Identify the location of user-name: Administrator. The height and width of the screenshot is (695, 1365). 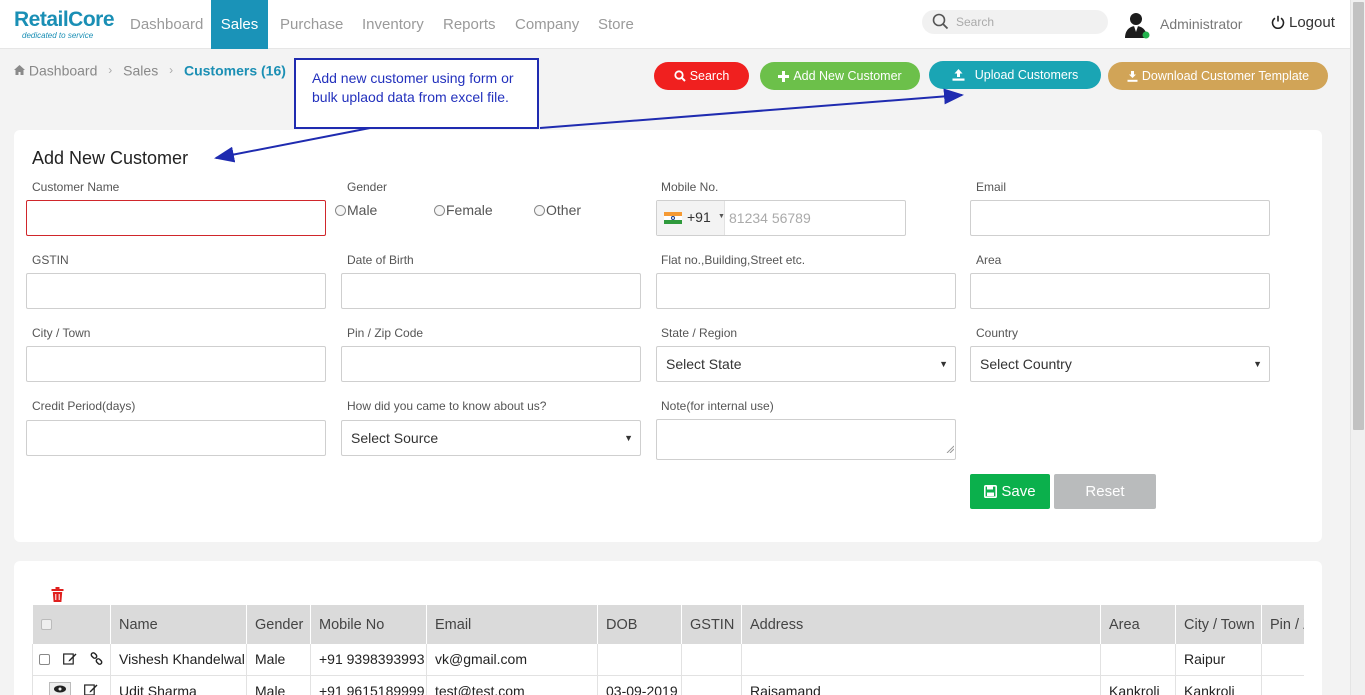
(1201, 24).